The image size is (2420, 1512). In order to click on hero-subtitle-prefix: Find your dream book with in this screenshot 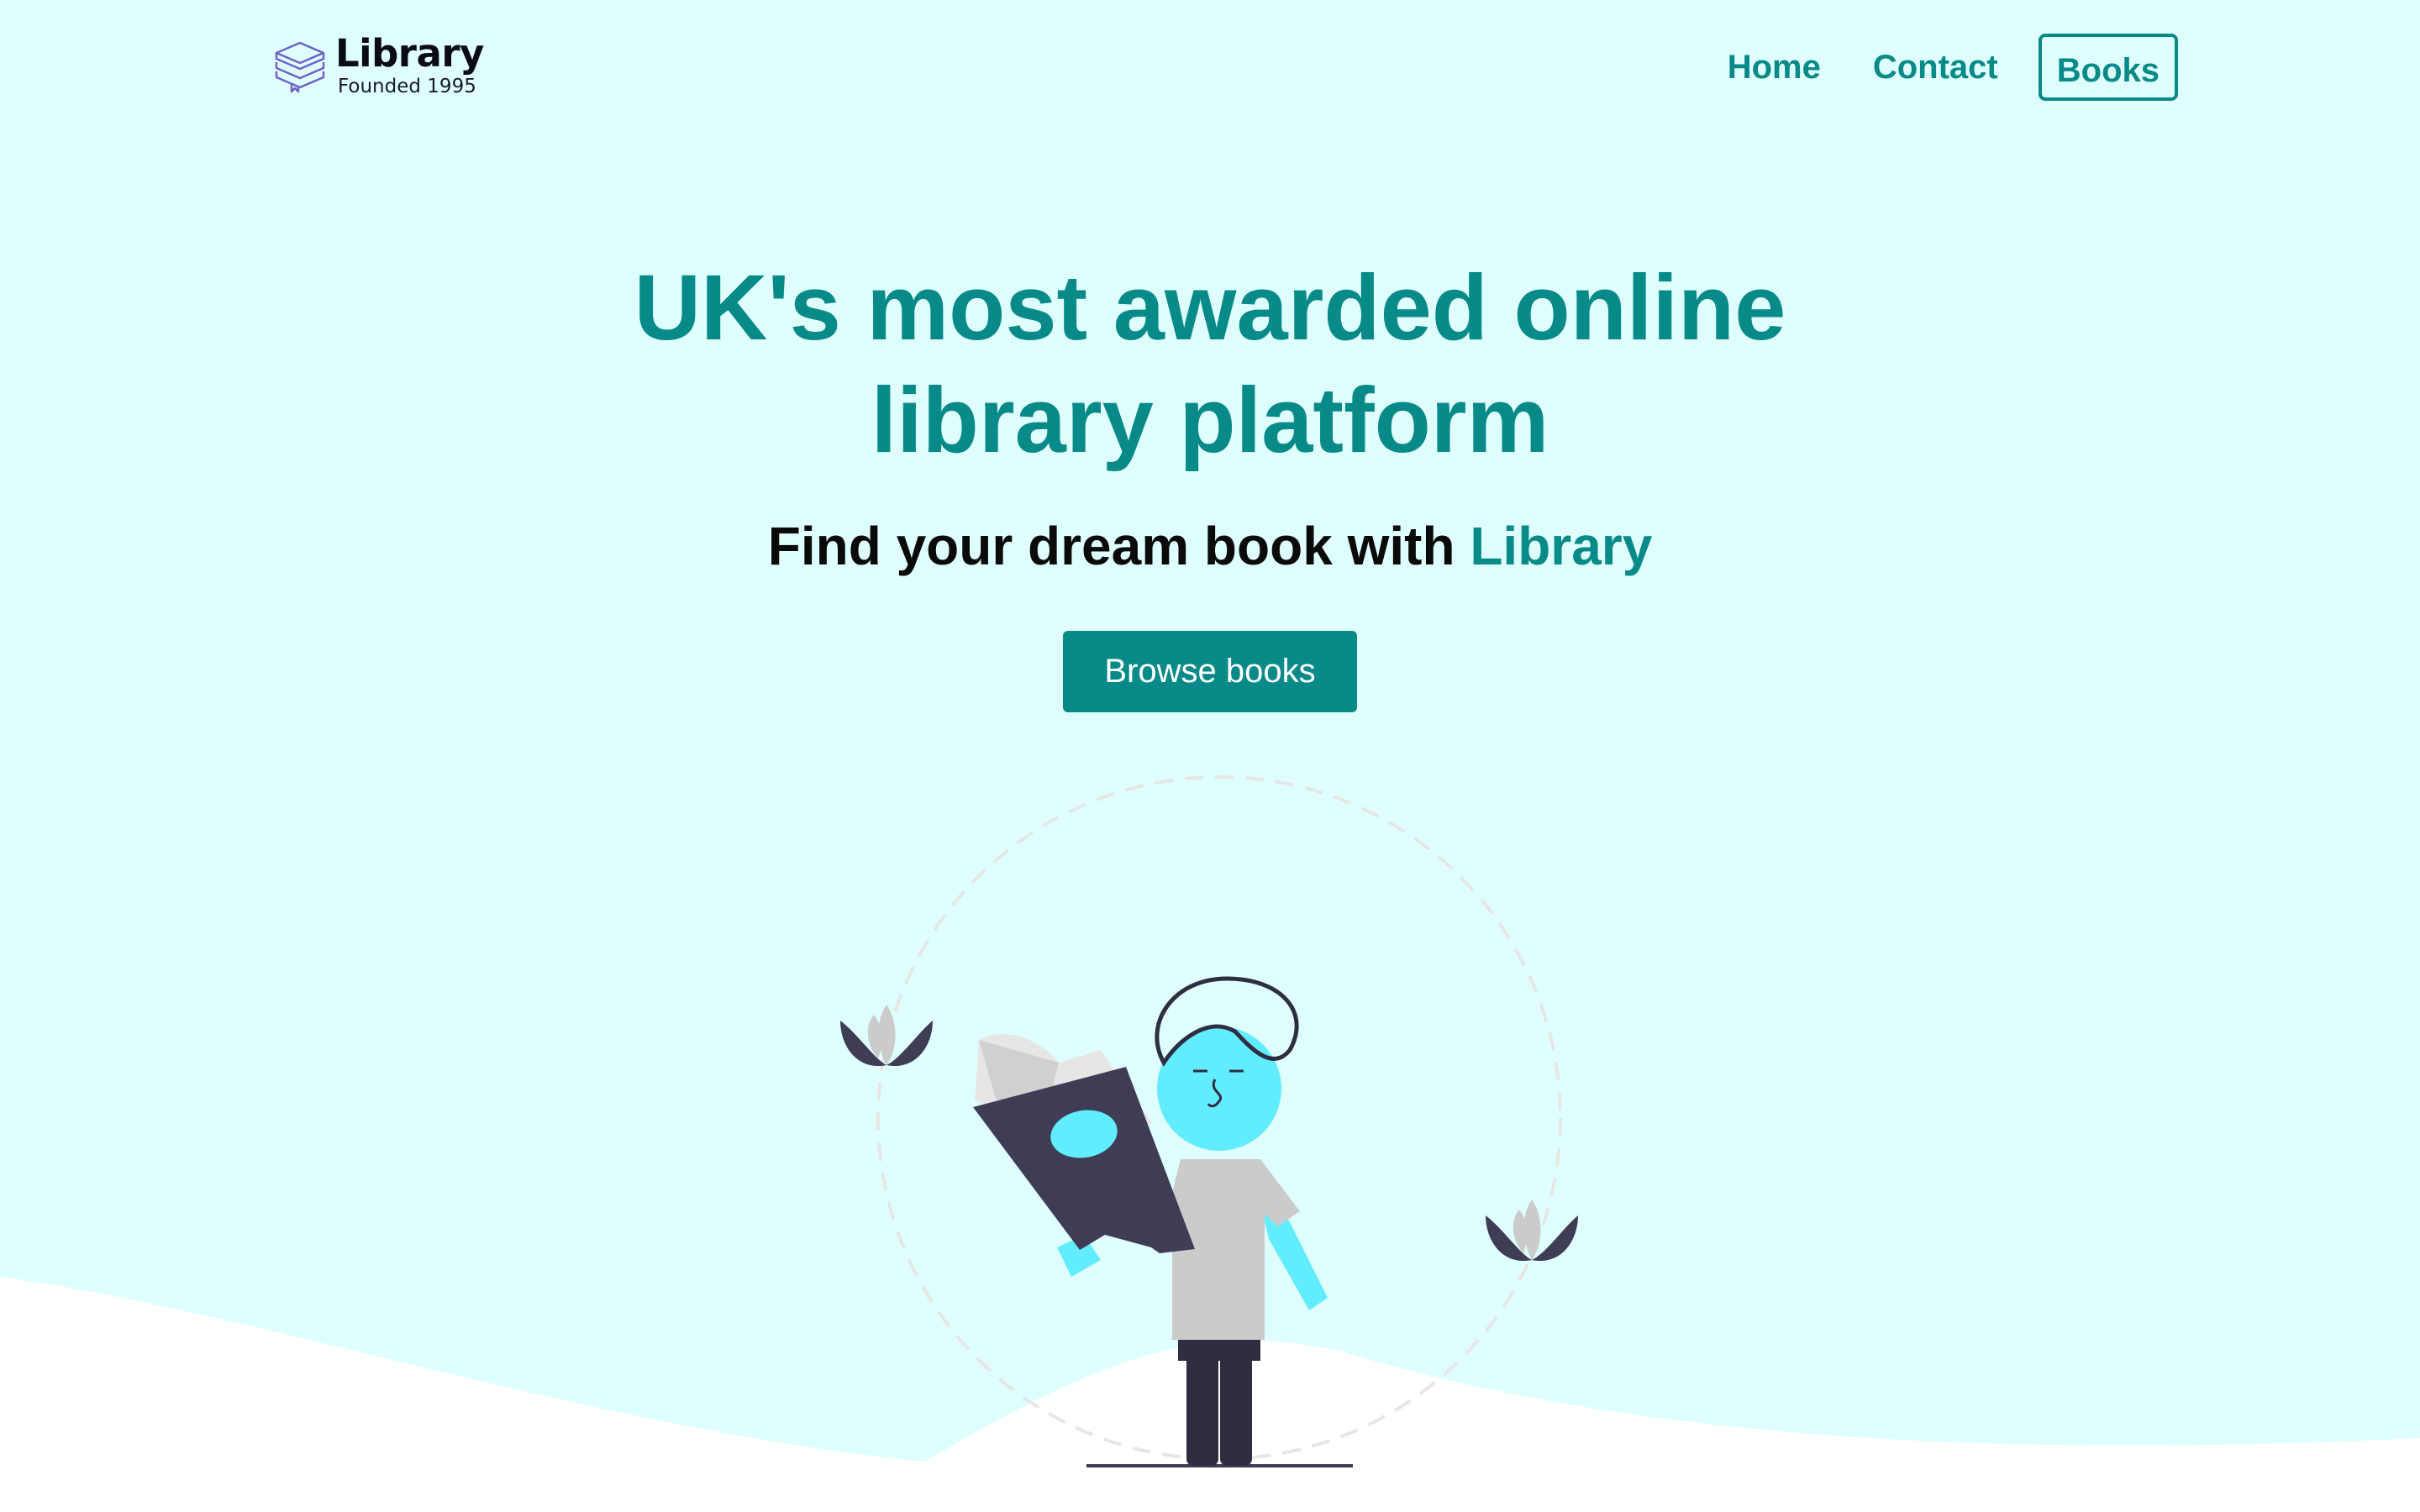, I will do `click(1111, 546)`.